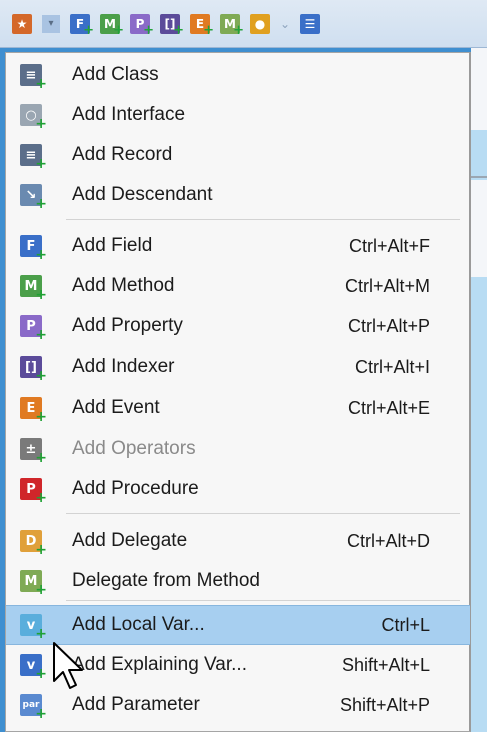 Image resolution: width=487 pixels, height=732 pixels. Describe the element at coordinates (33, 544) in the screenshot. I see `delegate-icon: D +` at that location.